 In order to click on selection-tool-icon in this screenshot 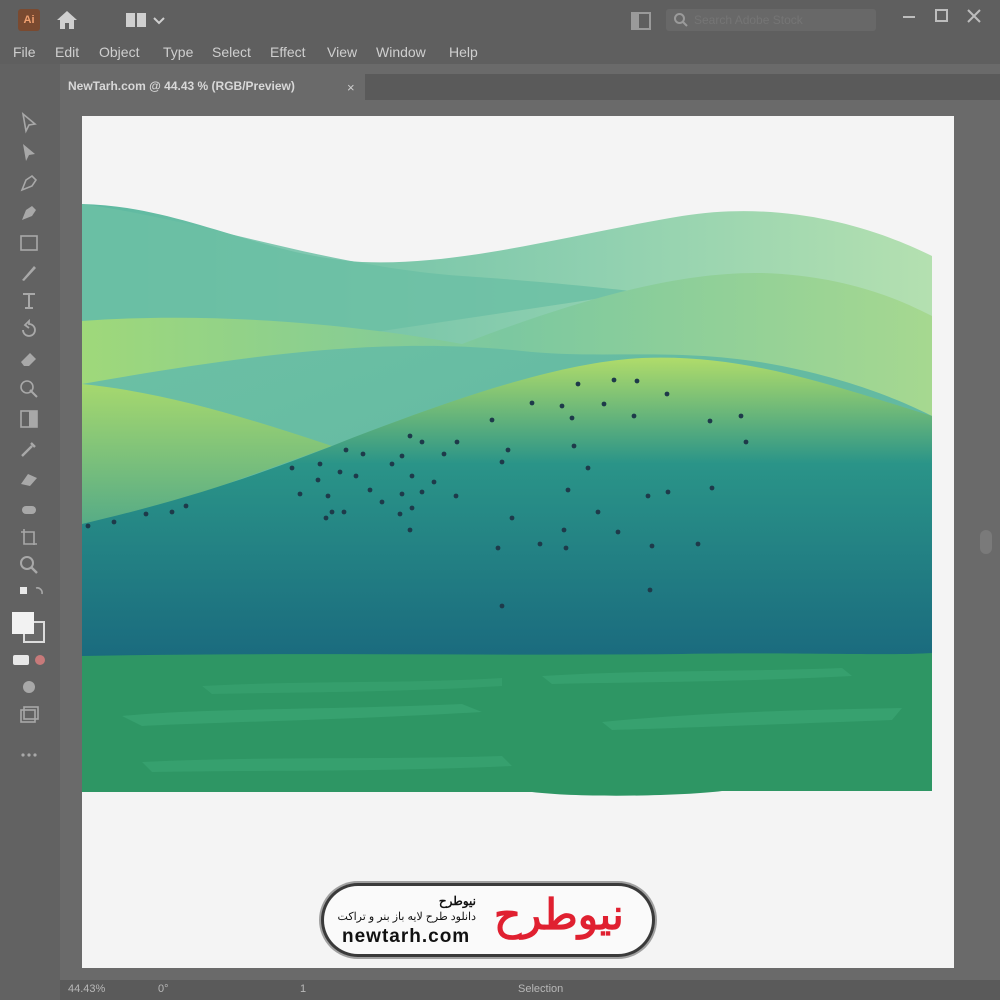, I will do `click(29, 122)`.